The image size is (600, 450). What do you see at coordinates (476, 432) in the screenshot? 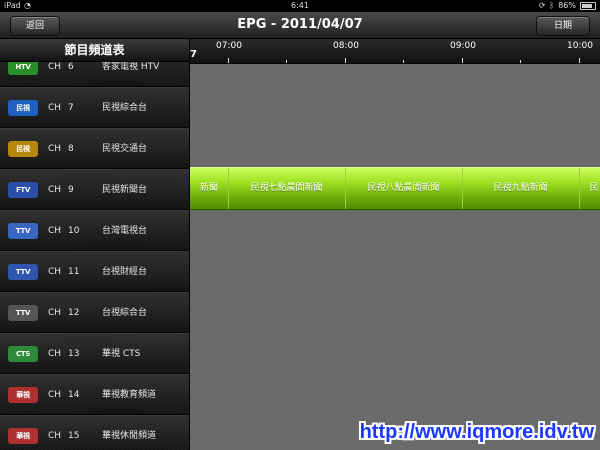
I see `watermark: http://www.iqmore.idv.tw` at bounding box center [476, 432].